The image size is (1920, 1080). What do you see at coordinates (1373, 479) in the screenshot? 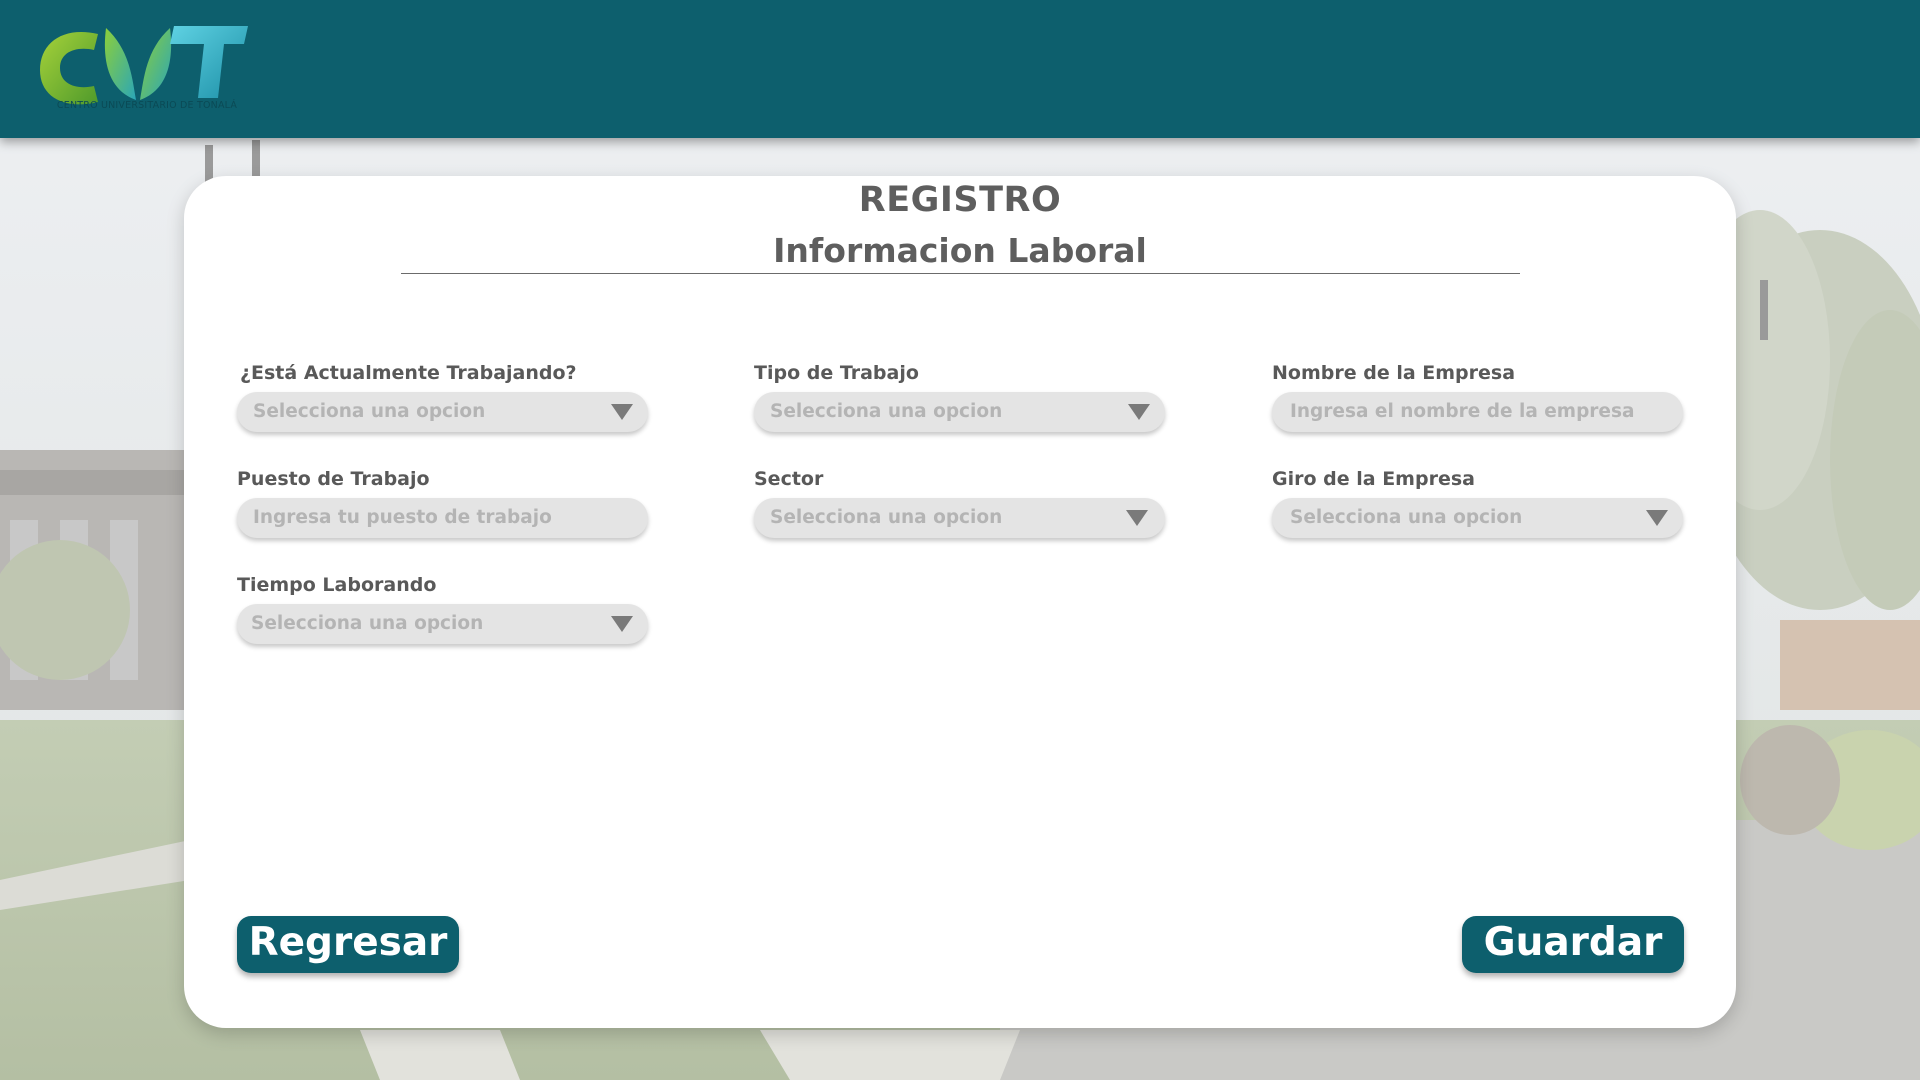
I see `company-line-label: Giro de la Empresa` at bounding box center [1373, 479].